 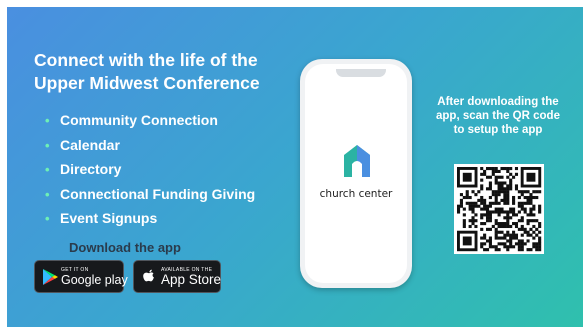 I want to click on qr-code-icon, so click(x=499, y=209).